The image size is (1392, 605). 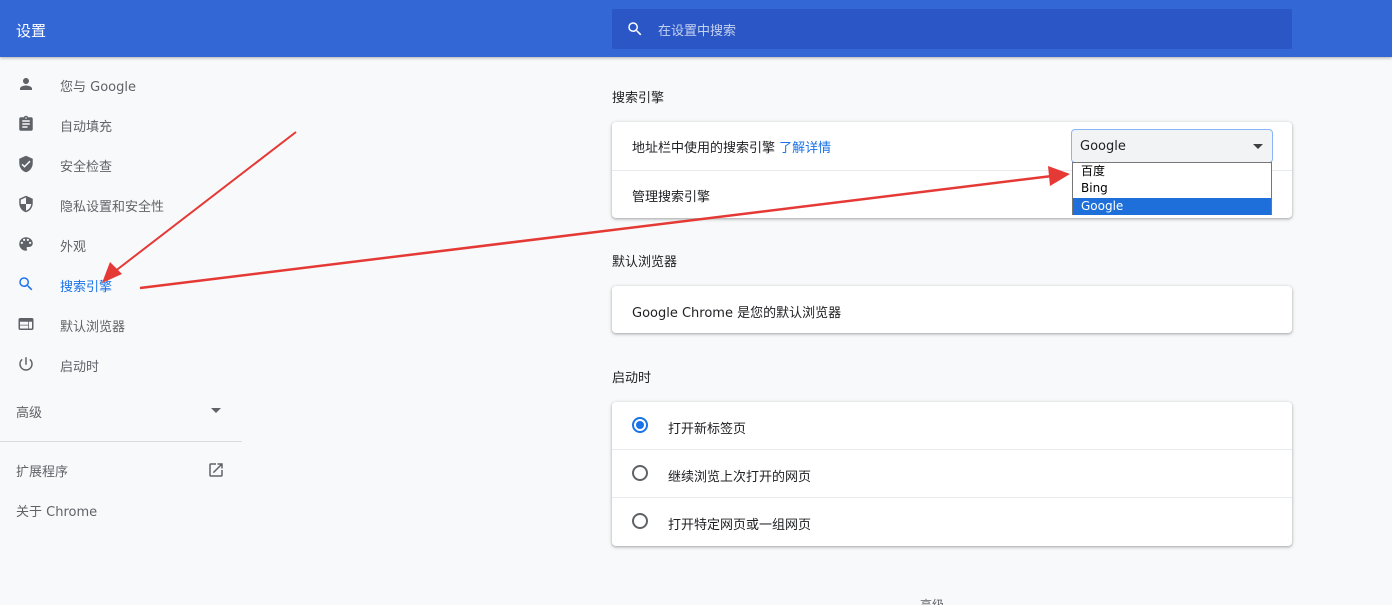 I want to click on sidebar-item-you-and-google: 您与 Google, so click(x=121, y=84).